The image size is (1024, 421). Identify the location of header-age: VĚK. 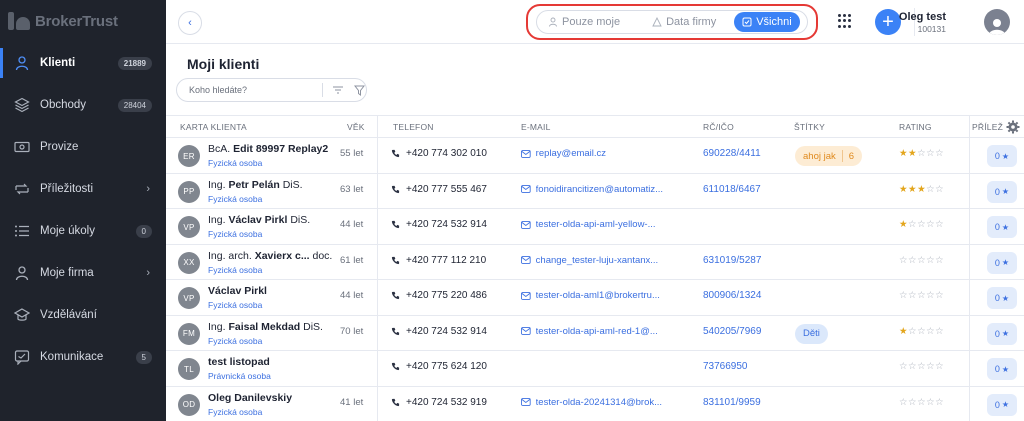
(356, 127).